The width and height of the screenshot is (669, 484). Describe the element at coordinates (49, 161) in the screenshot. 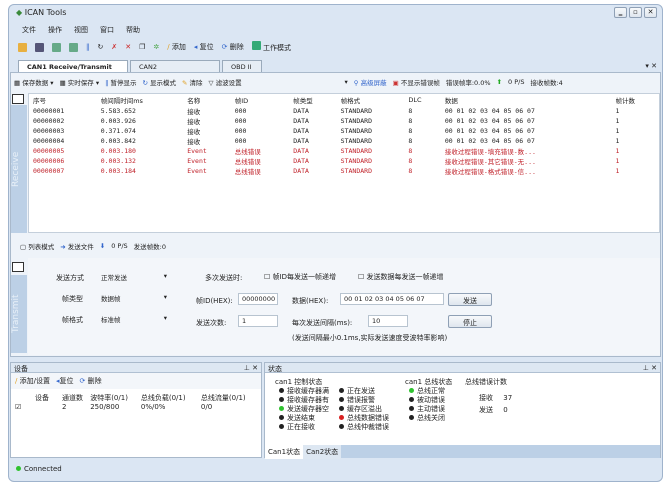

I see `table-cell: 00000006` at that location.